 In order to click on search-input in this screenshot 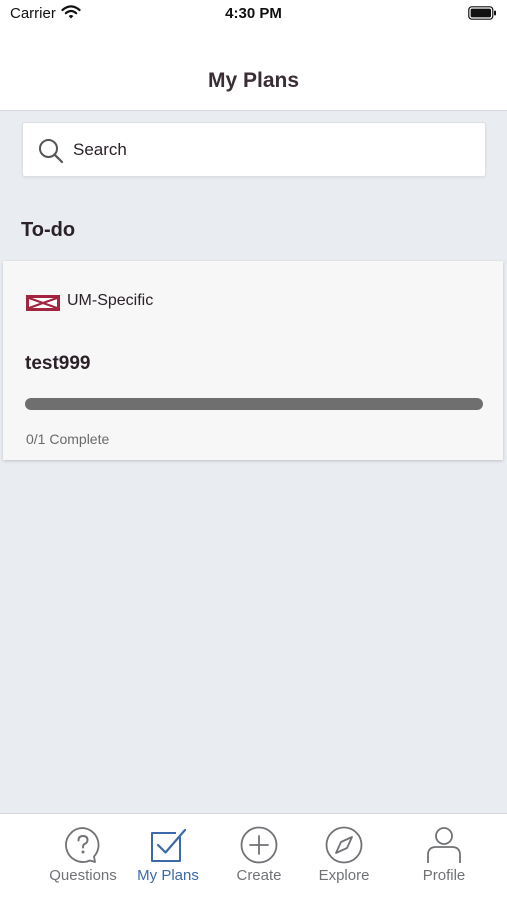, I will do `click(273, 149)`.